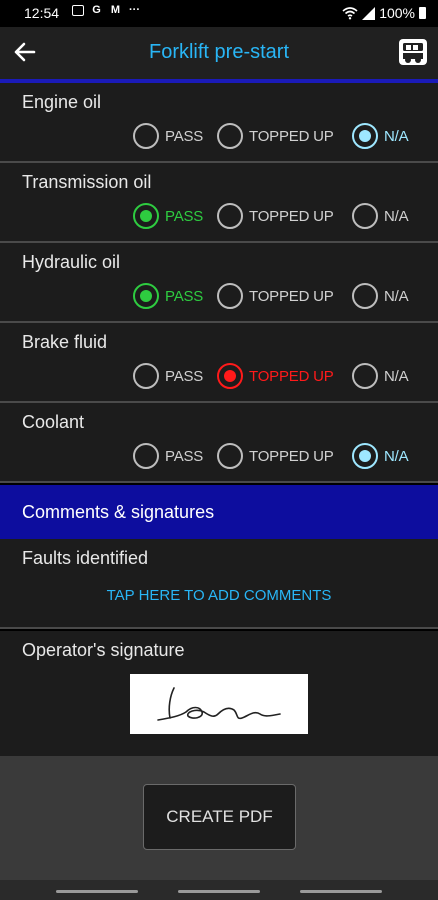  I want to click on wifi-icon, so click(350, 13).